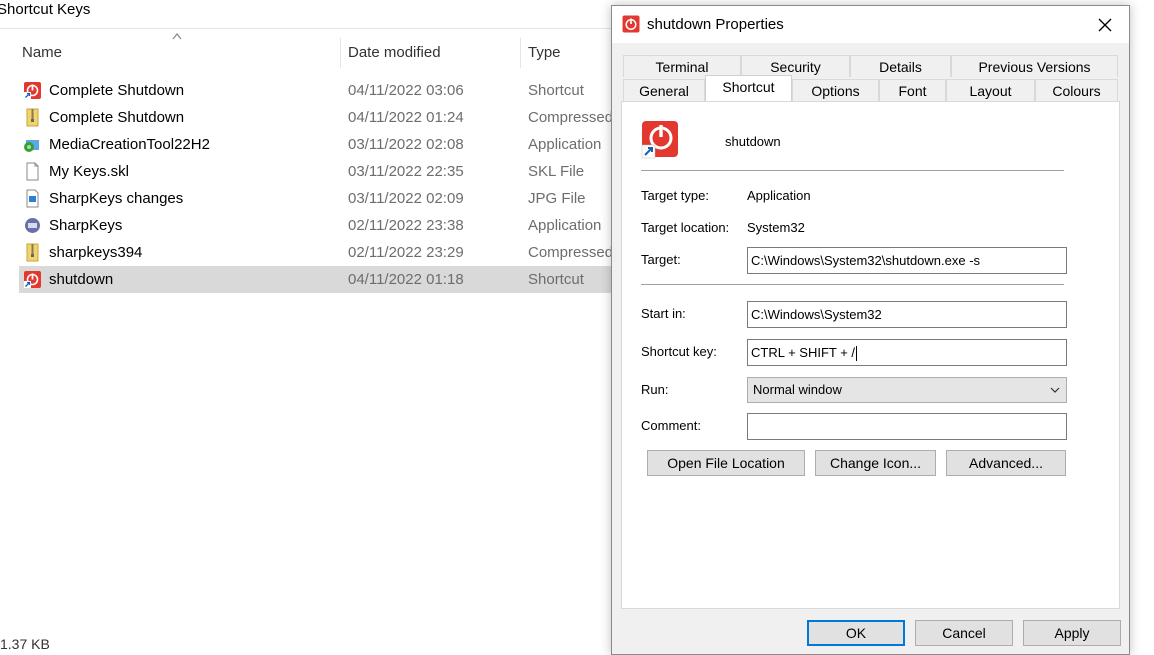 The height and width of the screenshot is (655, 1154). I want to click on target-label: Target:, so click(661, 259).